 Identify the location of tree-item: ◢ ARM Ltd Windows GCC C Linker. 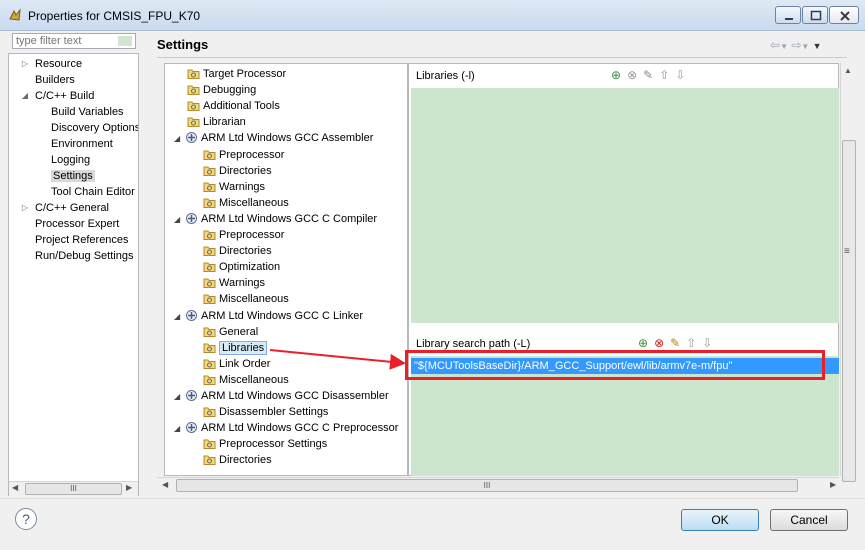
(268, 316).